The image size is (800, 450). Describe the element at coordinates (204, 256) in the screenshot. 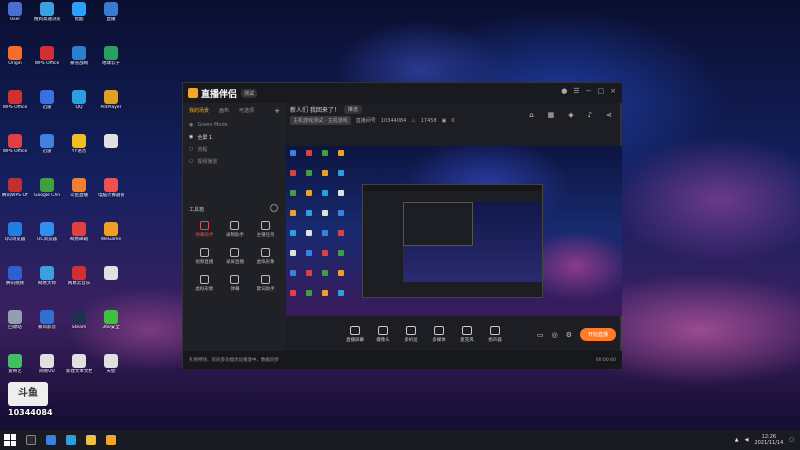

I see `toolbox-item: 视频直播` at that location.